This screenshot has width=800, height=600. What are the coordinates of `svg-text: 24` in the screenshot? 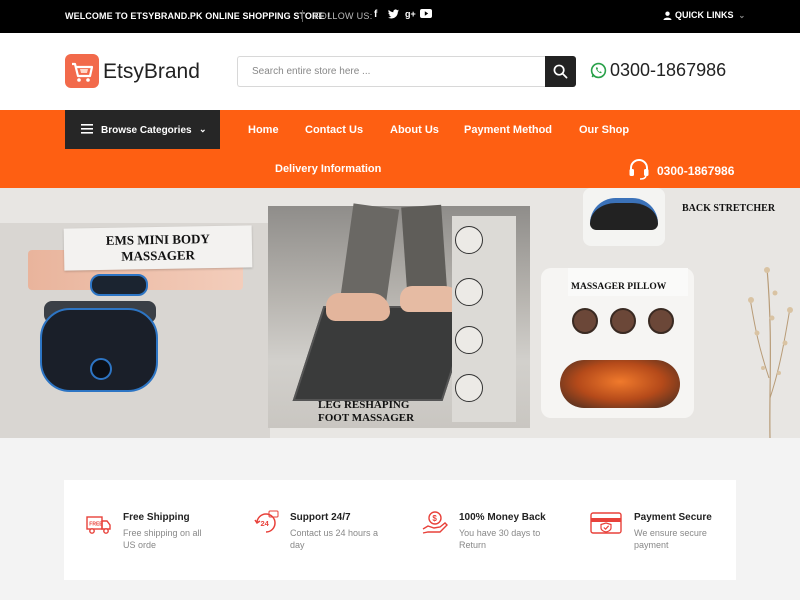 It's located at (265, 523).